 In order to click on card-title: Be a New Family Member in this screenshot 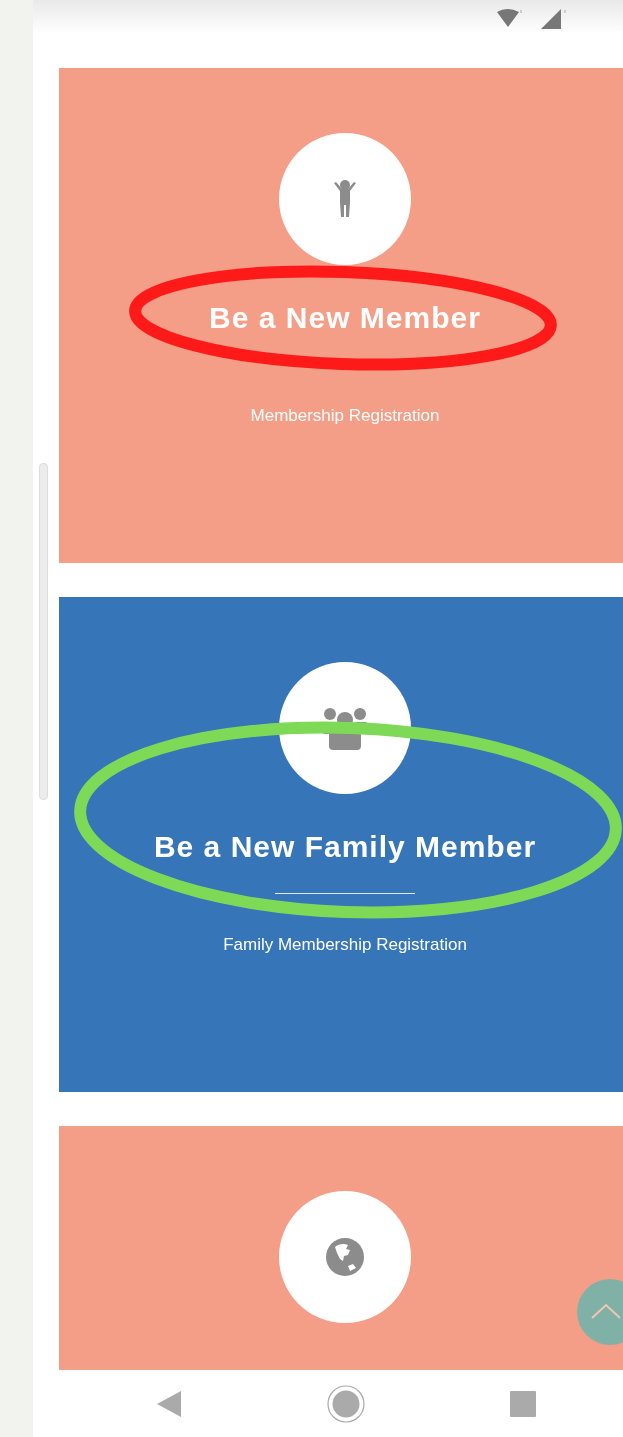, I will do `click(345, 847)`.